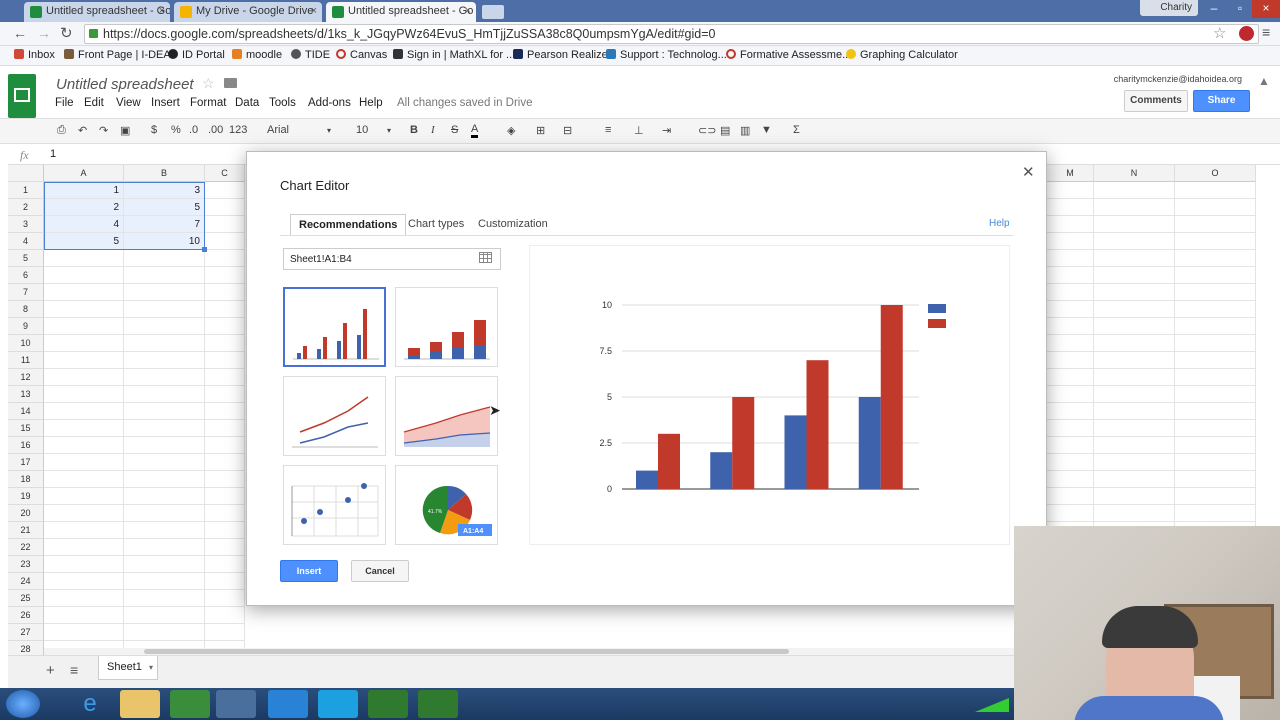  I want to click on add-sheet-icon: +, so click(50, 670).